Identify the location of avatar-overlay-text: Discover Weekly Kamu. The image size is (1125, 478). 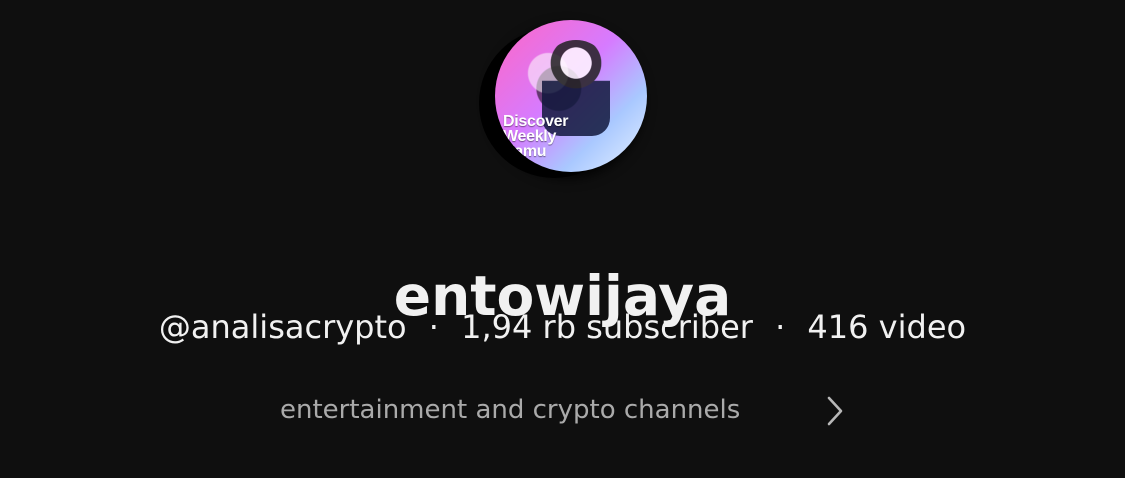
(543, 136).